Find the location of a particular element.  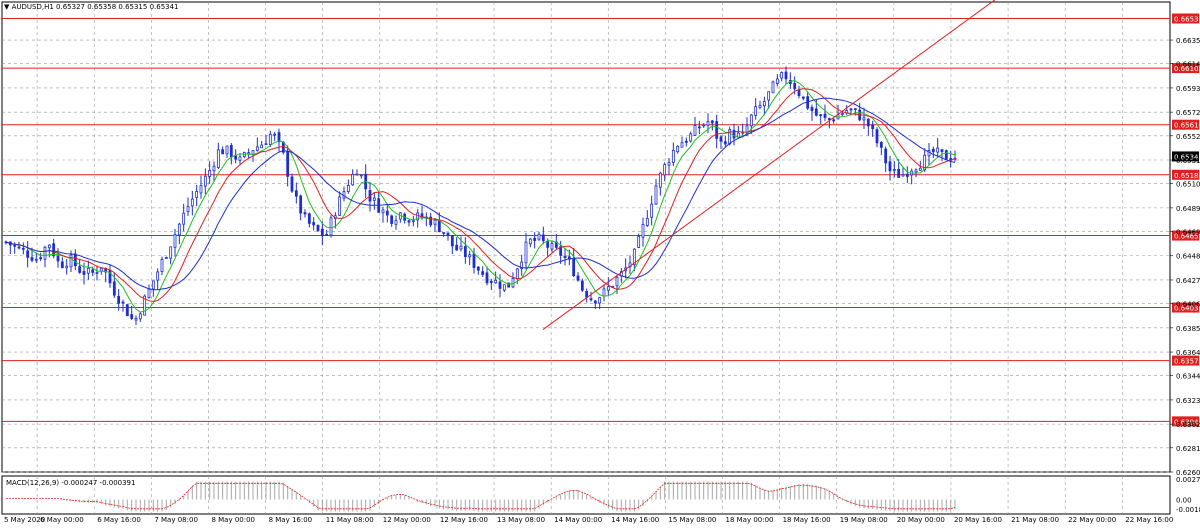

collapse-triangle-icon: ▼ is located at coordinates (6, 7).